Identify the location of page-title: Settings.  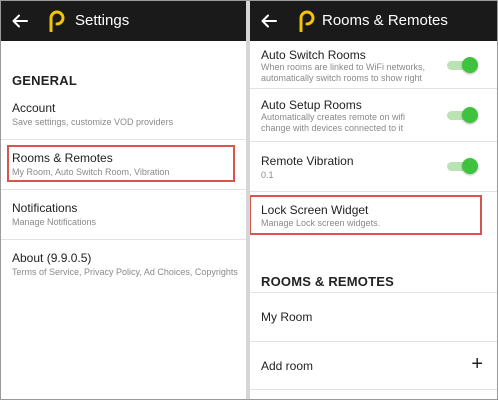
(102, 20).